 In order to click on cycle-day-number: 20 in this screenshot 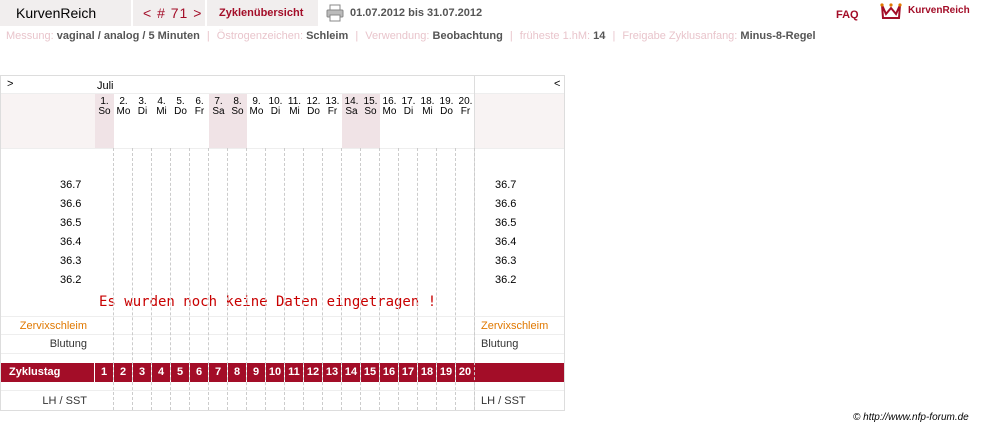, I will do `click(465, 372)`.